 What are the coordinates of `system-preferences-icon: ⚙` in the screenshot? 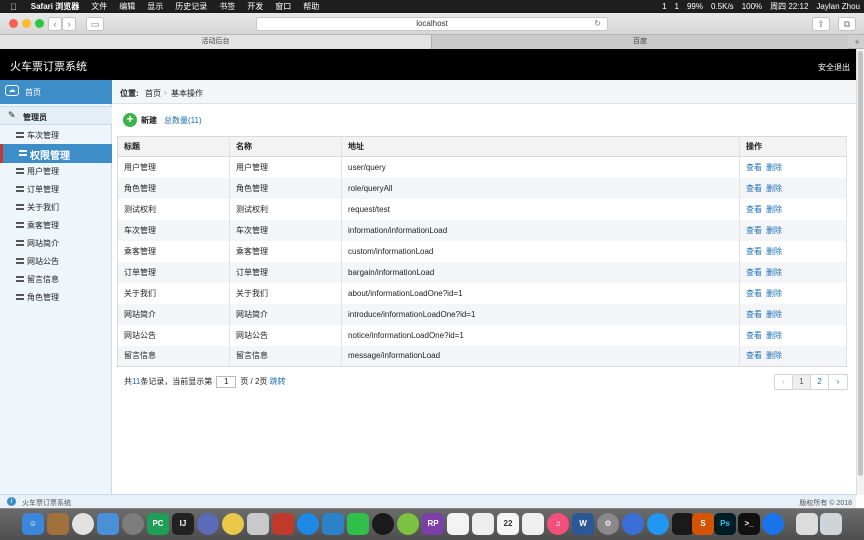 It's located at (608, 524).